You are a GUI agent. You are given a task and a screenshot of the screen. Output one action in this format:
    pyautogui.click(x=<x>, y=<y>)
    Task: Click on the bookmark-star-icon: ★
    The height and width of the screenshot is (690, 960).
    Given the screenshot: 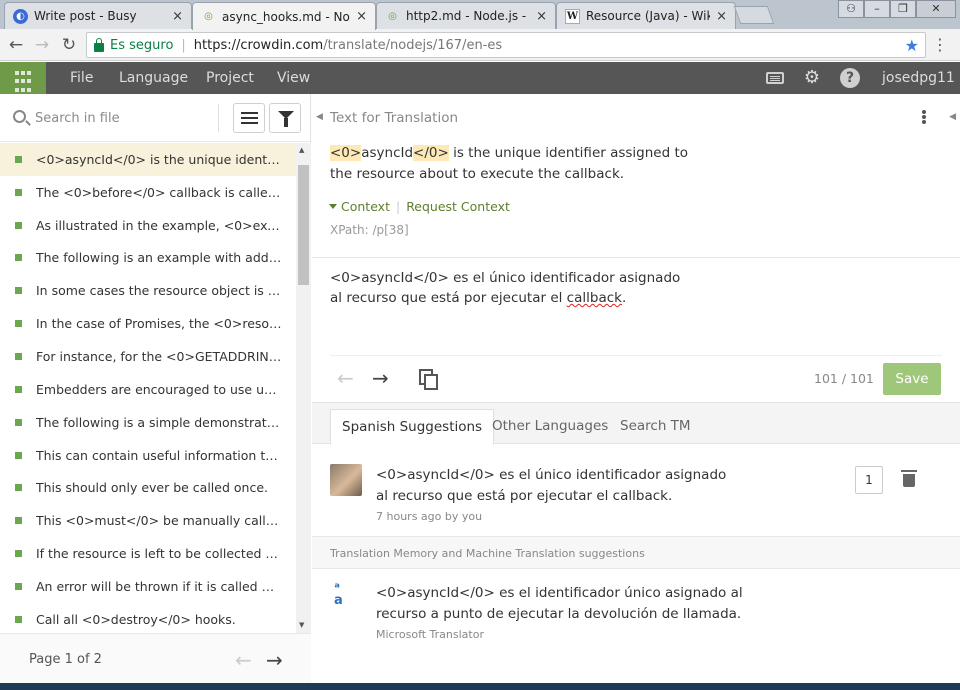 What is the action you would take?
    pyautogui.click(x=912, y=45)
    